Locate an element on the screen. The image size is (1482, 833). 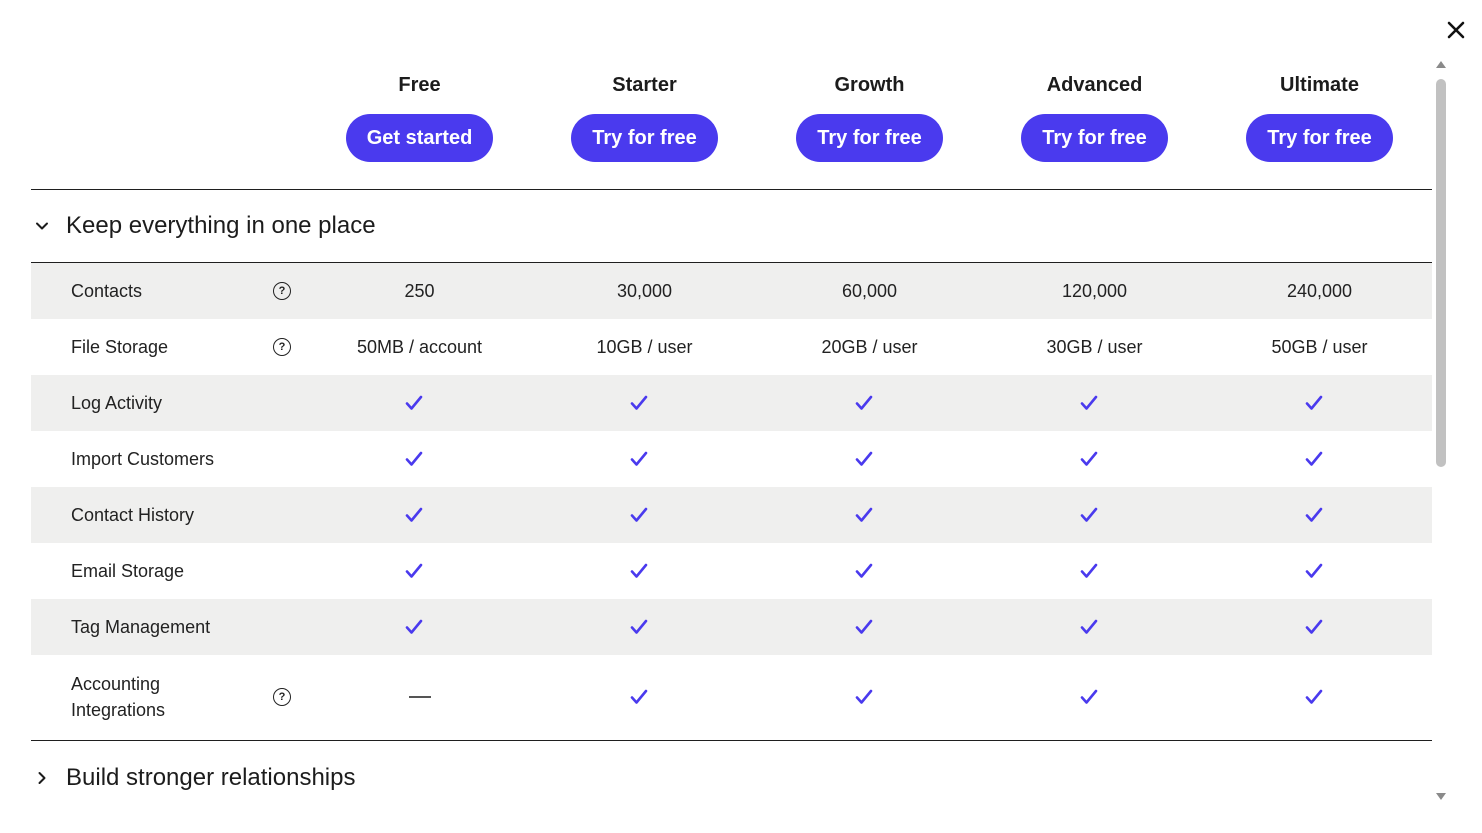
try-for-free-button-advanced: Try for free is located at coordinates (1094, 138).